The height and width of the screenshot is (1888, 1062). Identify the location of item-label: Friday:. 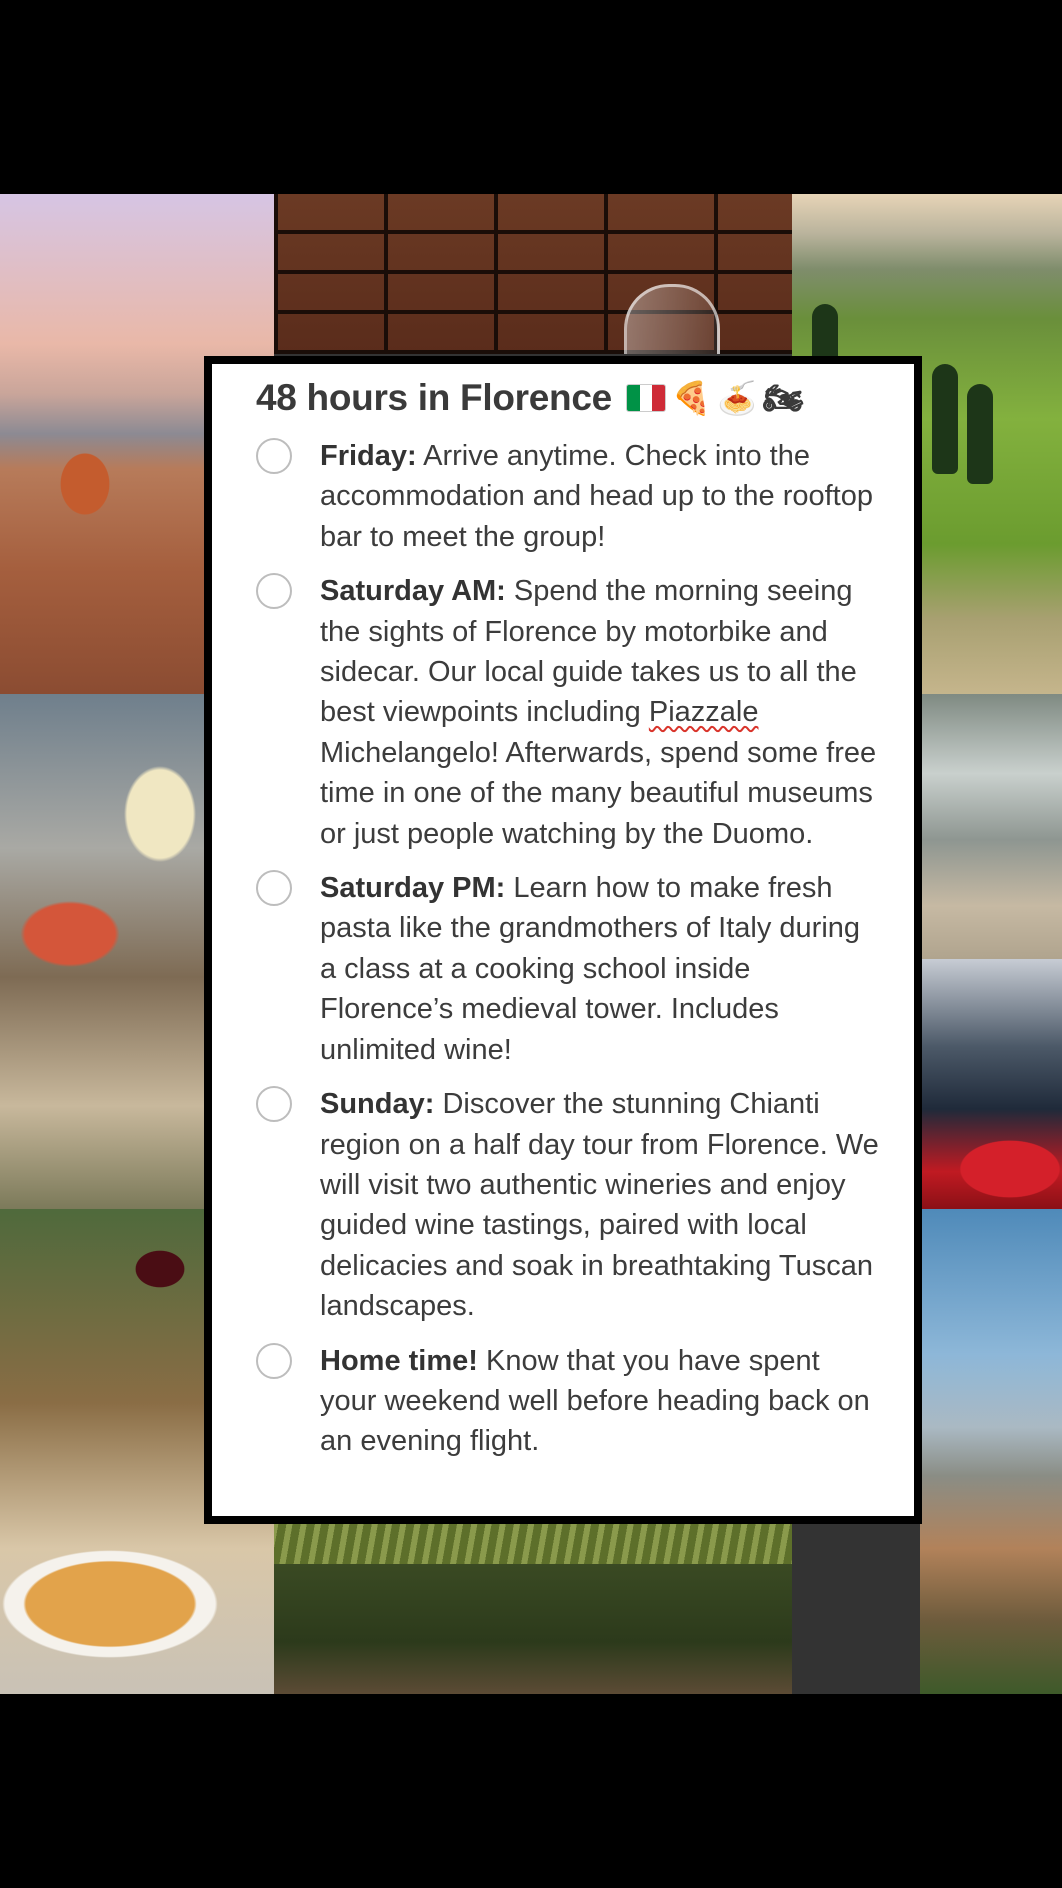
(368, 456).